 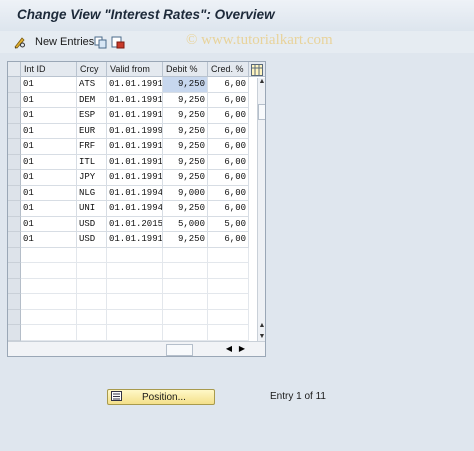 I want to click on vertical-scrollbar: ▲ ▲ ▼, so click(x=261, y=209).